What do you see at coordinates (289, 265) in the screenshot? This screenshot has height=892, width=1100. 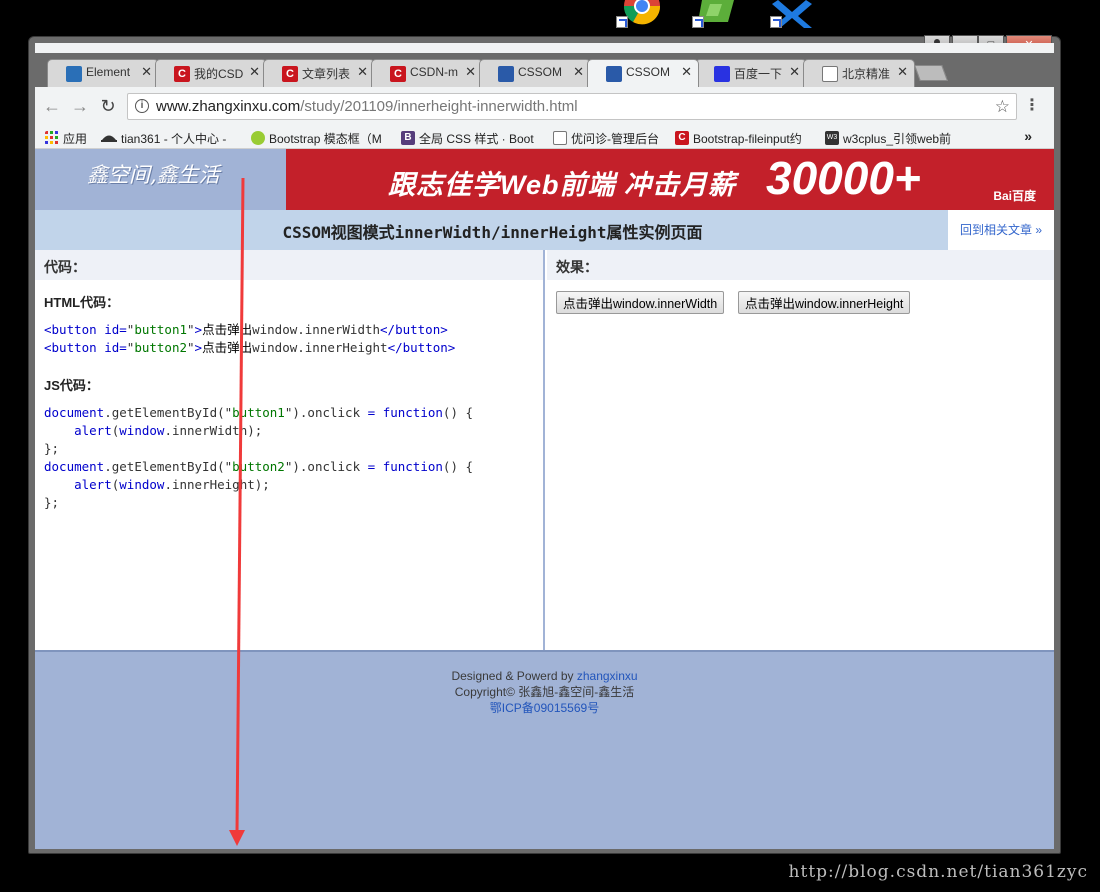 I see `code-heading: 代码：` at bounding box center [289, 265].